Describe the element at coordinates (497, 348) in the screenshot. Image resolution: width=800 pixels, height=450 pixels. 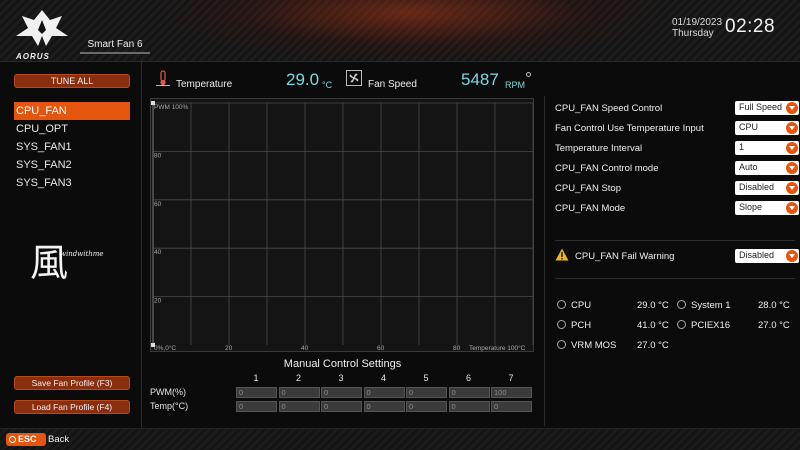
I see `x-tick-label: Temperature 100°C` at that location.